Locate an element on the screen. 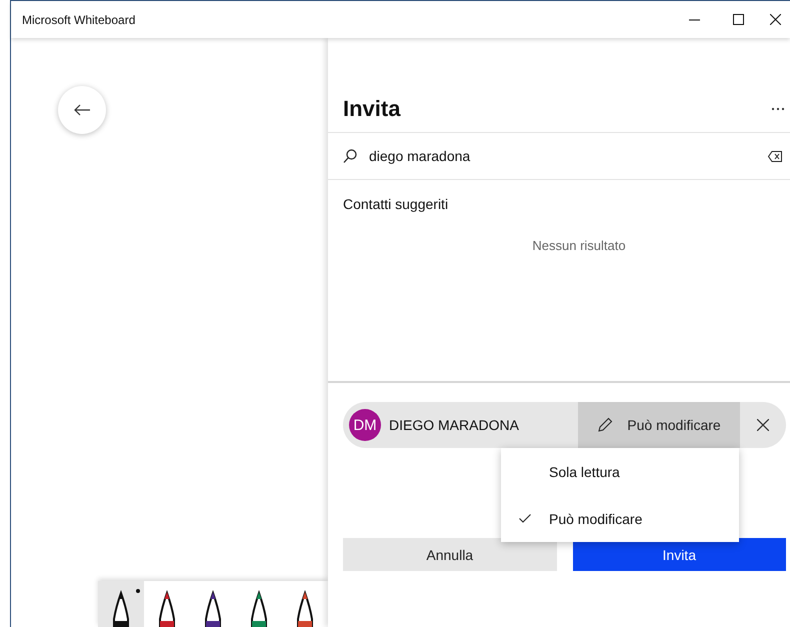  back-arrow-icon is located at coordinates (82, 110).